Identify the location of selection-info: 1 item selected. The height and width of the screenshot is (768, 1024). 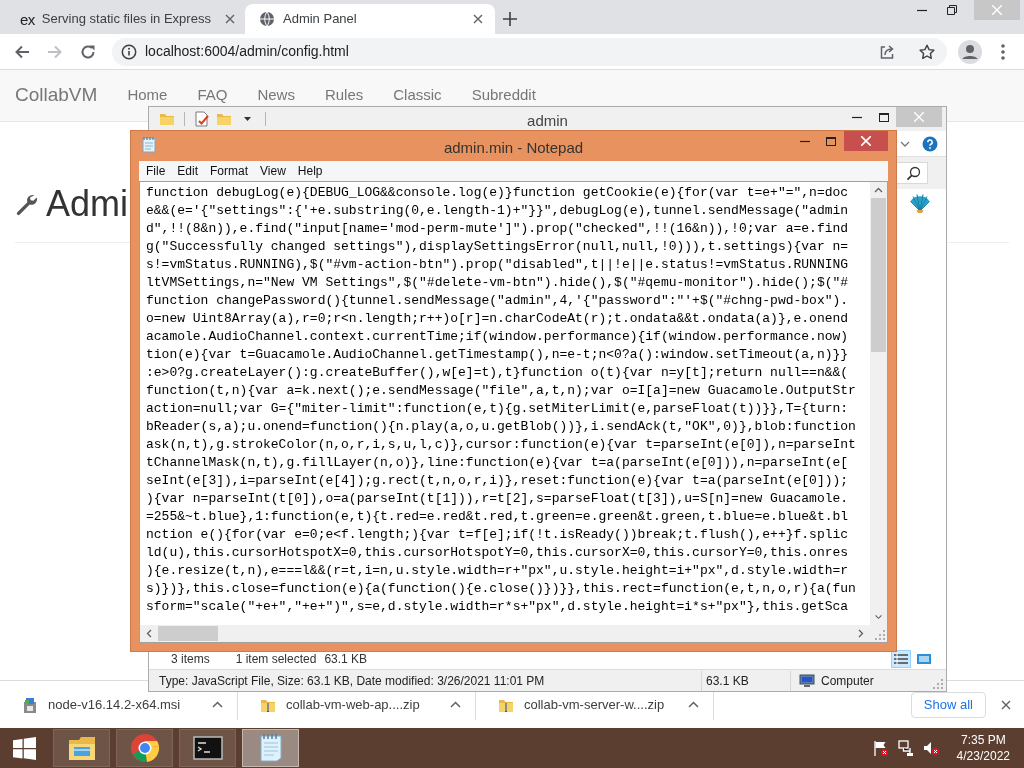
(276, 659).